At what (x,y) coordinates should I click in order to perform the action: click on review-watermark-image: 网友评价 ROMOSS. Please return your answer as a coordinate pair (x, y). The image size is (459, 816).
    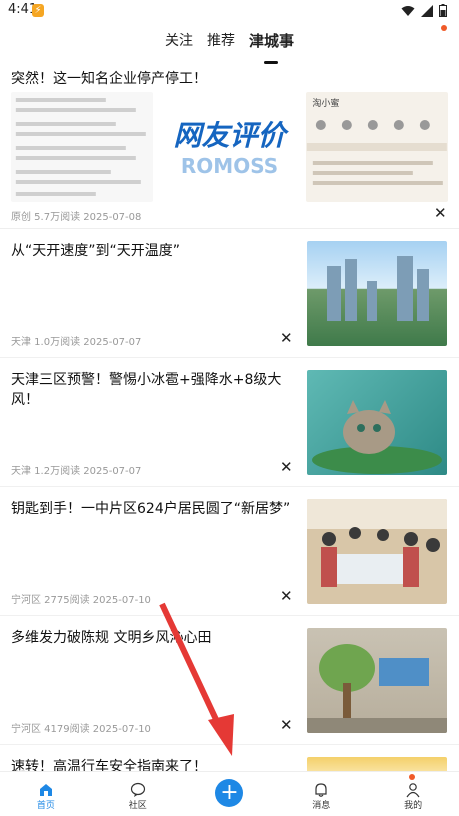
    Looking at the image, I should click on (229, 147).